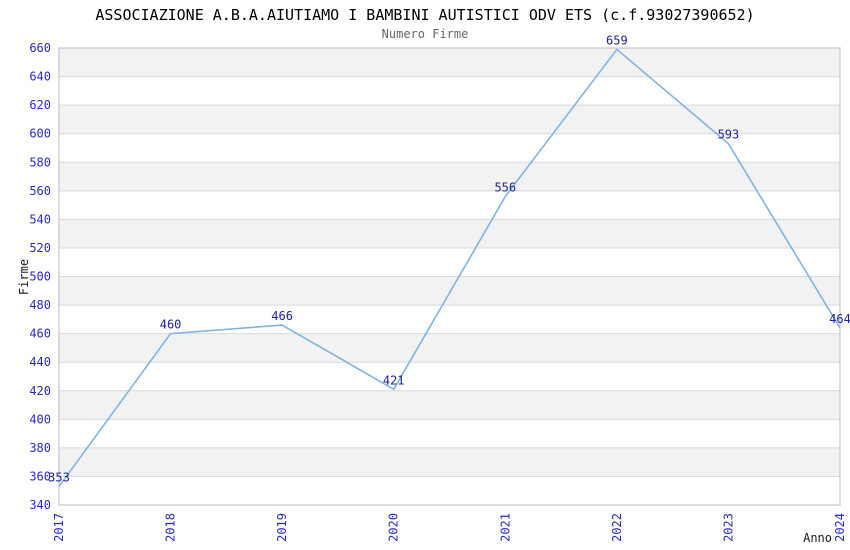 This screenshot has width=850, height=550. I want to click on x-tick-label: 2017, so click(59, 527).